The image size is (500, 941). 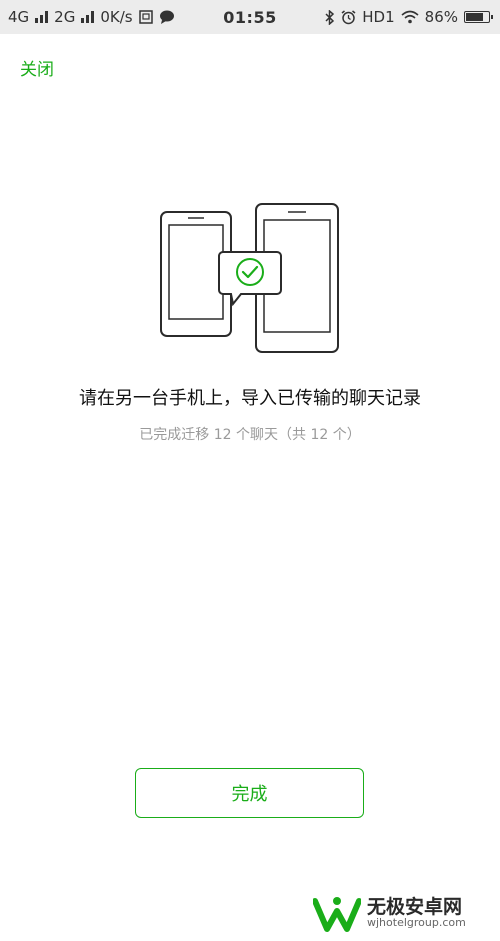 I want to click on watermark: 无极安卓网 wjhotelgroup.com, so click(x=405, y=913).